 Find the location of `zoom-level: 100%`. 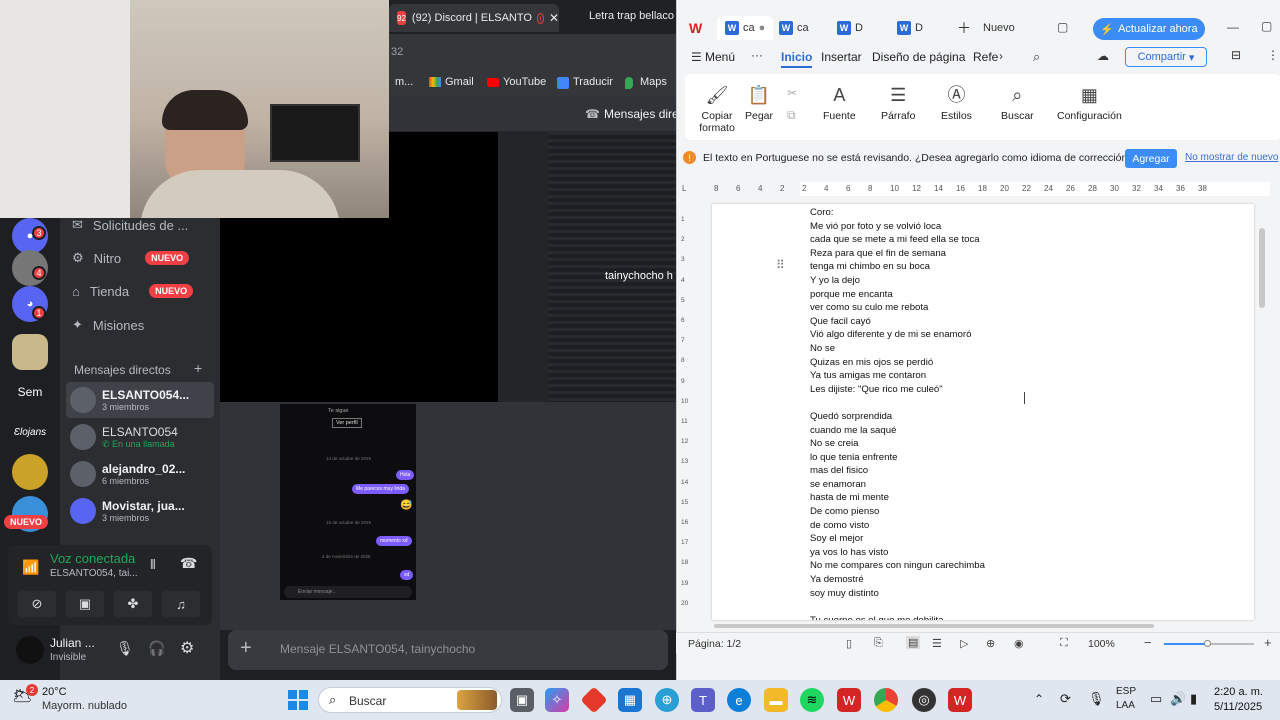

zoom-level: 100% is located at coordinates (1101, 644).